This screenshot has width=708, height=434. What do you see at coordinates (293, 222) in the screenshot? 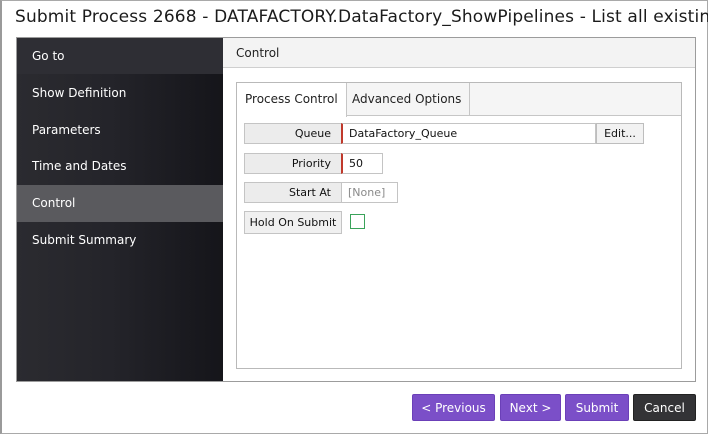
I see `hold-on-submit-button: Hold On Submit` at bounding box center [293, 222].